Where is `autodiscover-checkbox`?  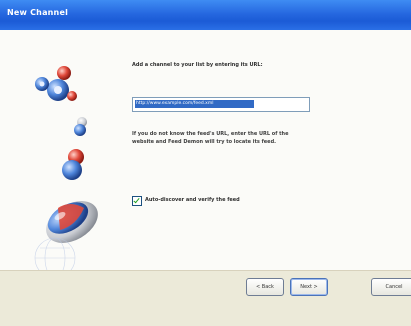 autodiscover-checkbox is located at coordinates (137, 201).